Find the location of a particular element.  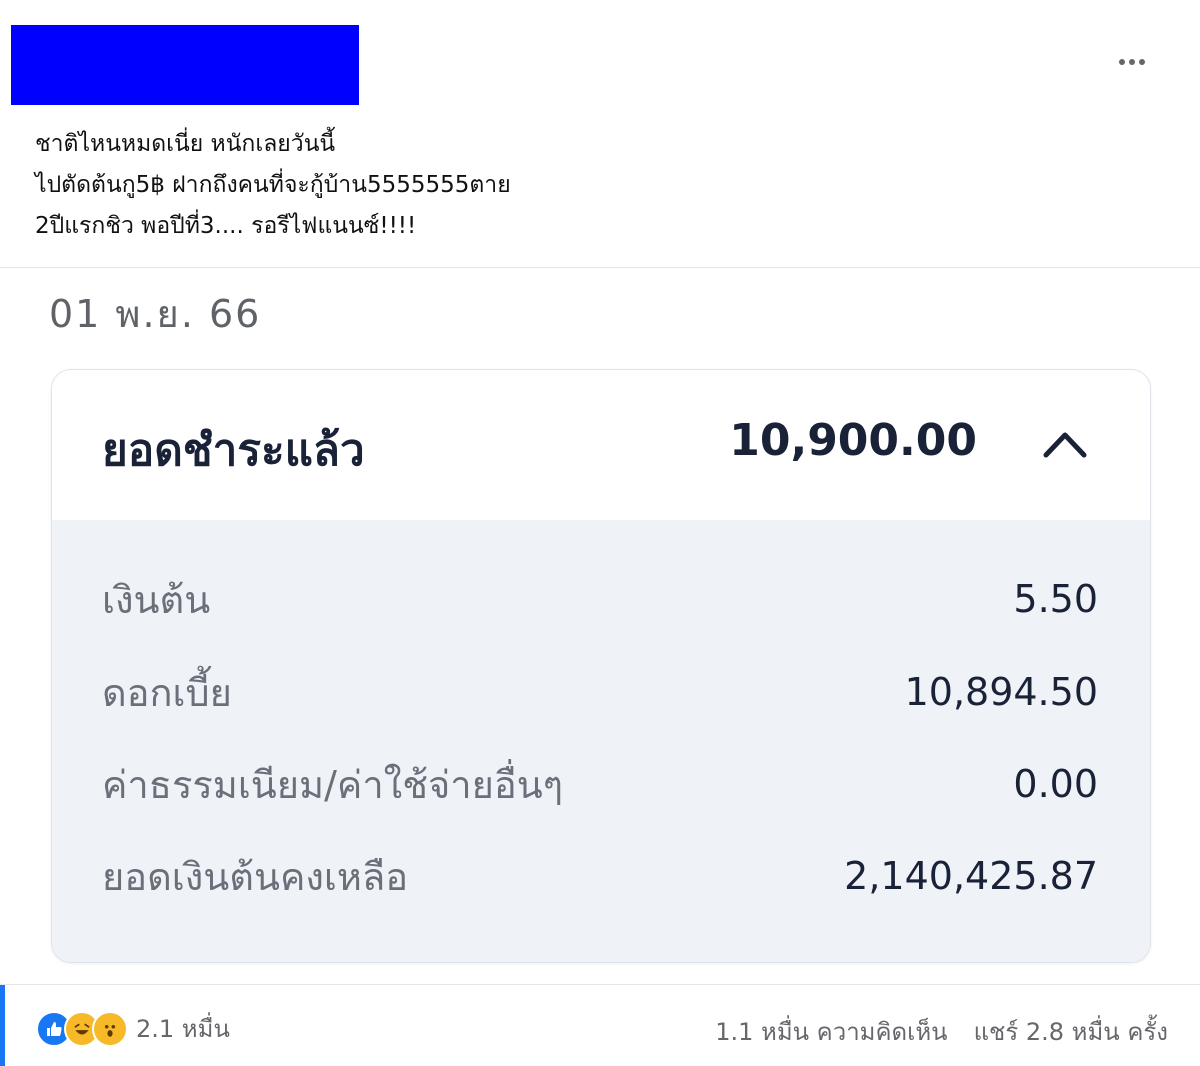

breakdown-row: ยอดเงินต้นคงเหลือ 2,140,425.87 is located at coordinates (600, 876).